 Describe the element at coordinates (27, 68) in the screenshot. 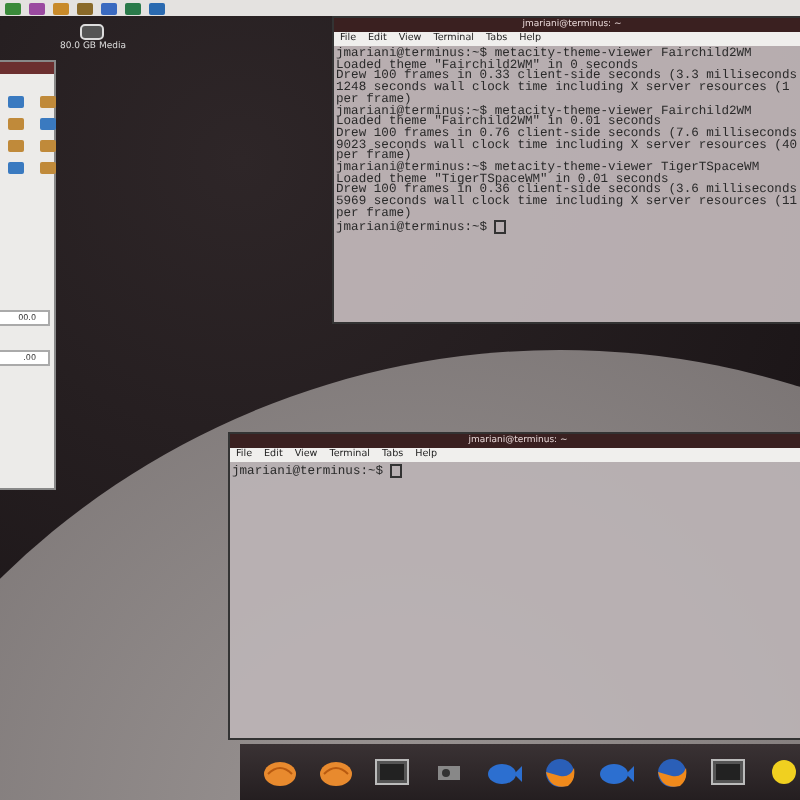

I see `title-bar` at that location.